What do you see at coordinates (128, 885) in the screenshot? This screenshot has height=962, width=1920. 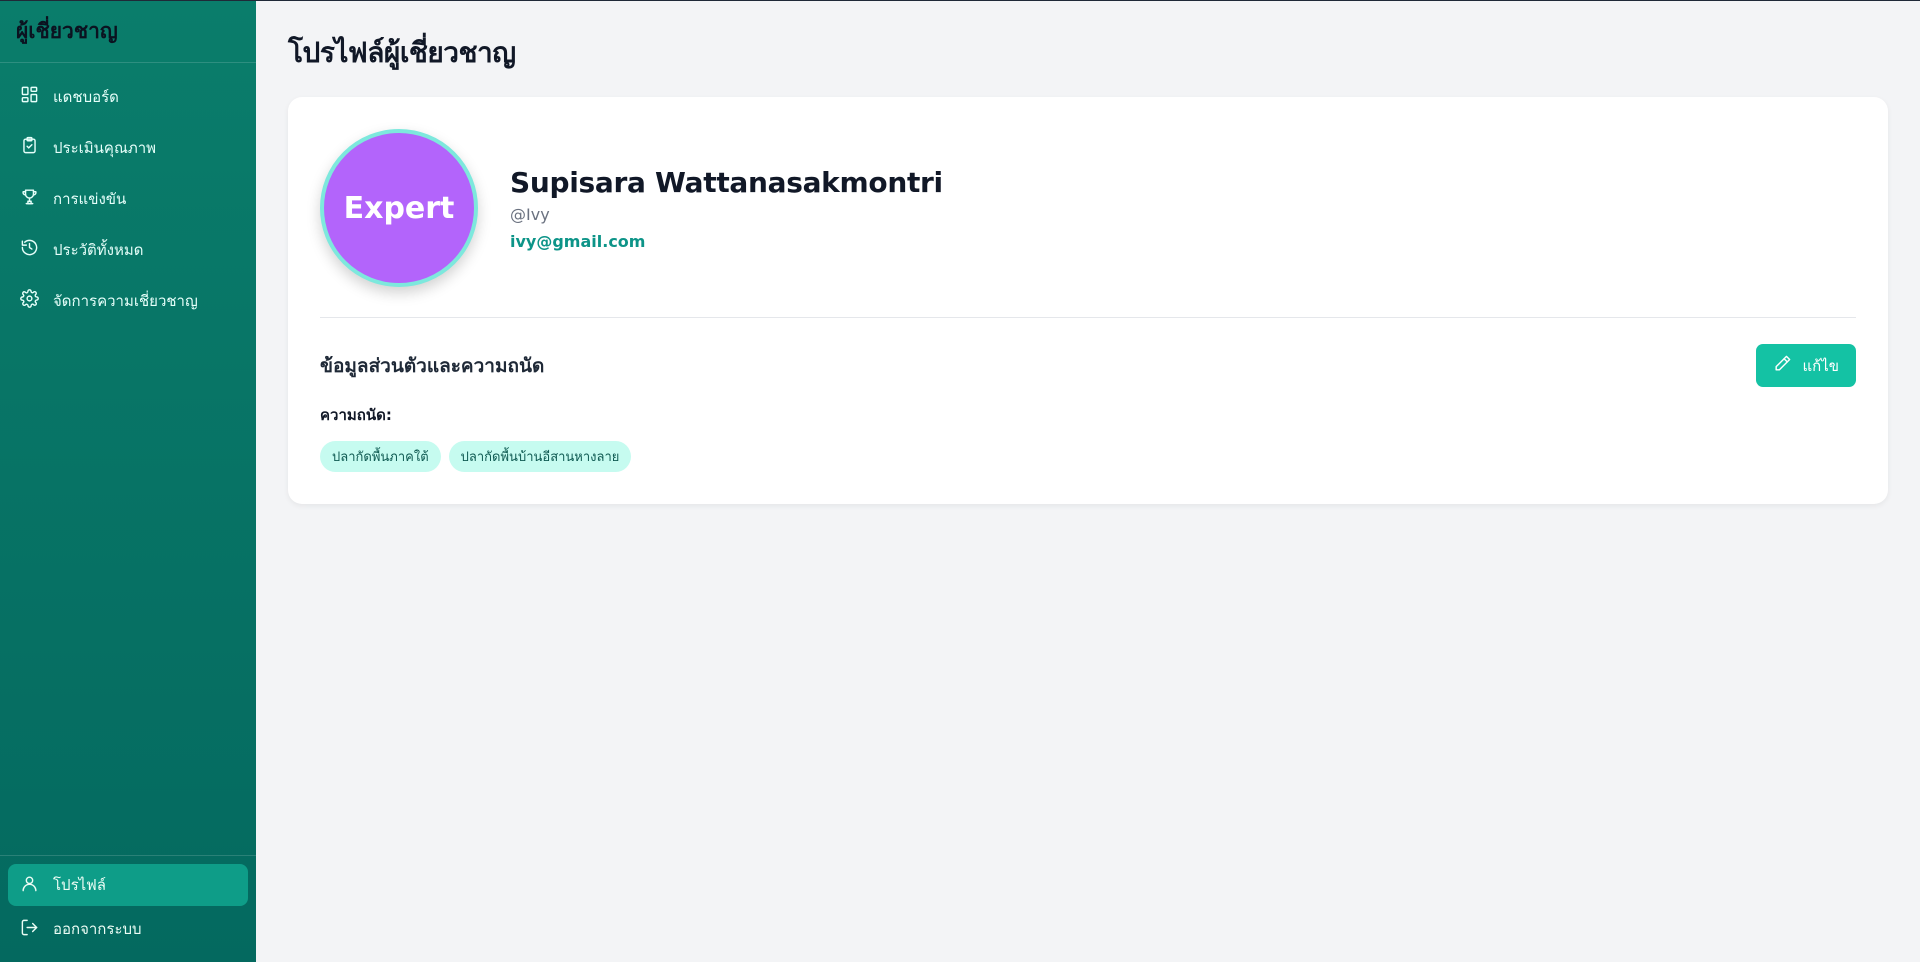 I see `sidebar-item-profile: โปรไฟล์` at bounding box center [128, 885].